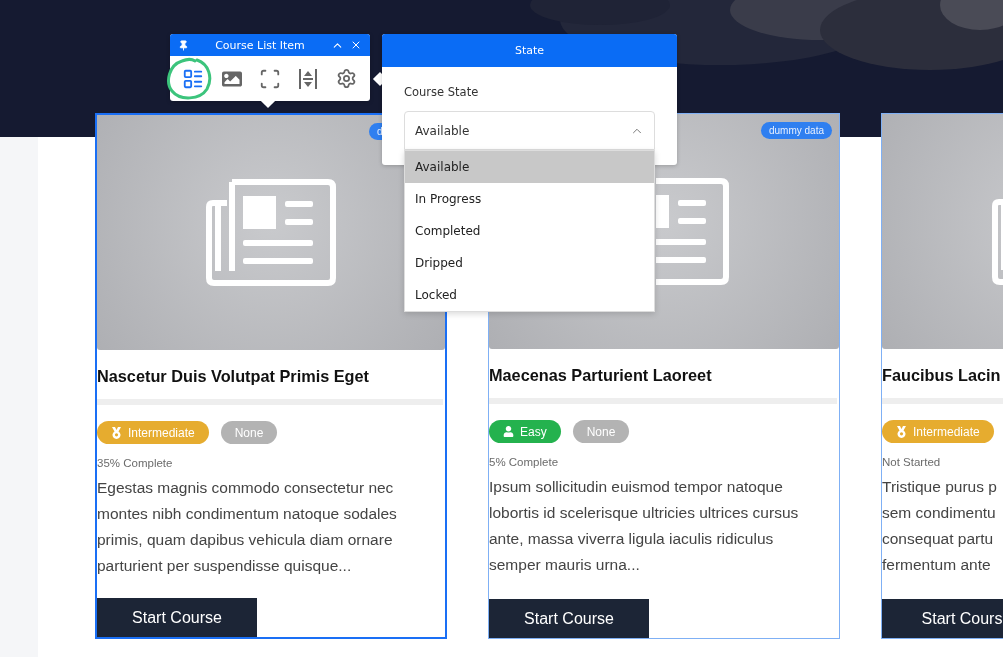 This screenshot has width=1003, height=657. What do you see at coordinates (529, 130) in the screenshot?
I see `course-state-select: Available` at bounding box center [529, 130].